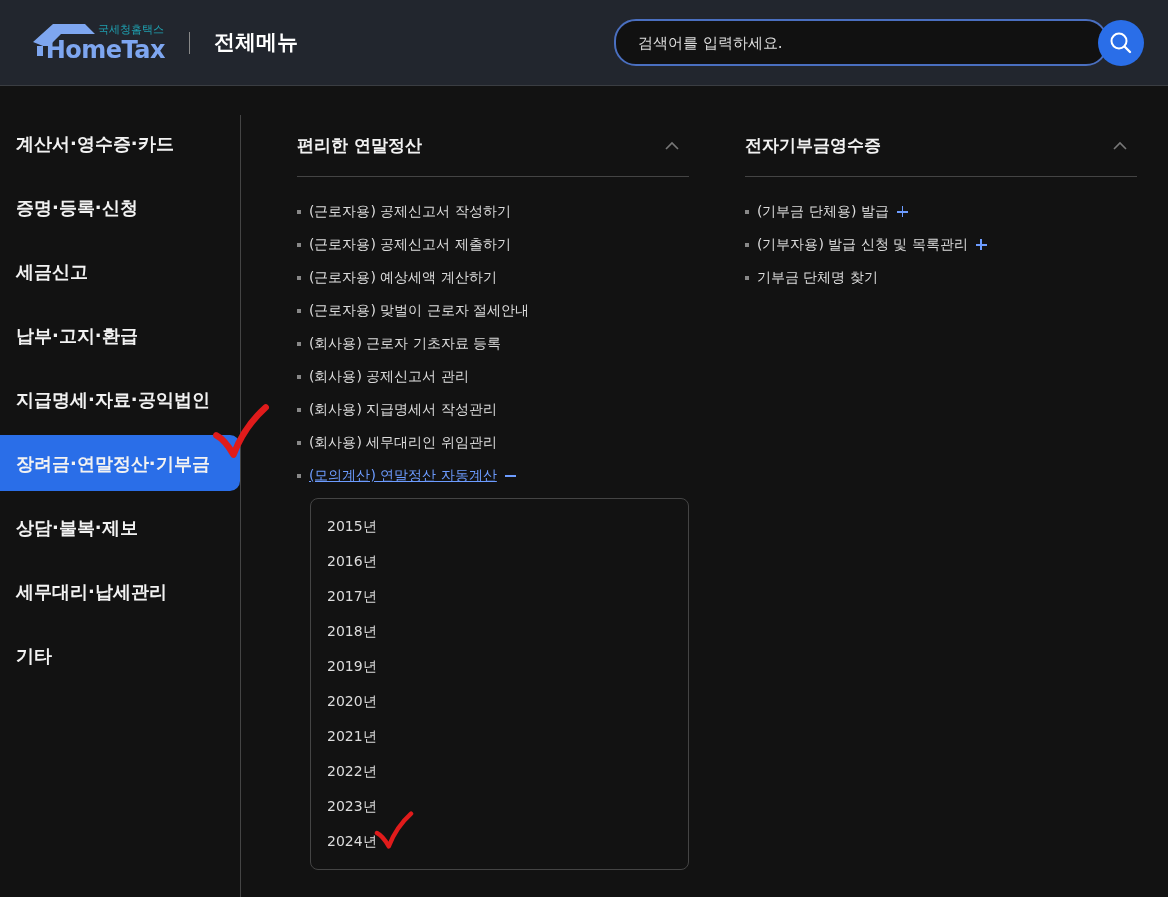 This screenshot has height=897, width=1168. What do you see at coordinates (823, 211) in the screenshot?
I see `menu-link: (기부금 단체용) 발급` at bounding box center [823, 211].